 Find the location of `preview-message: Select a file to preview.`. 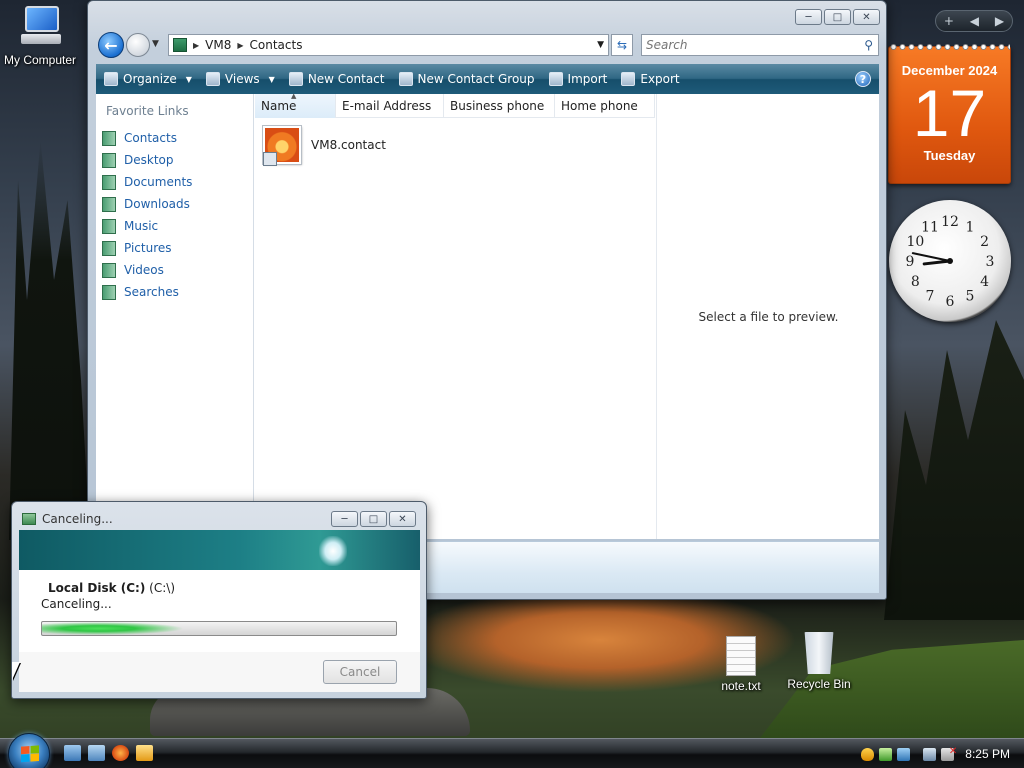

preview-message: Select a file to preview. is located at coordinates (768, 317).